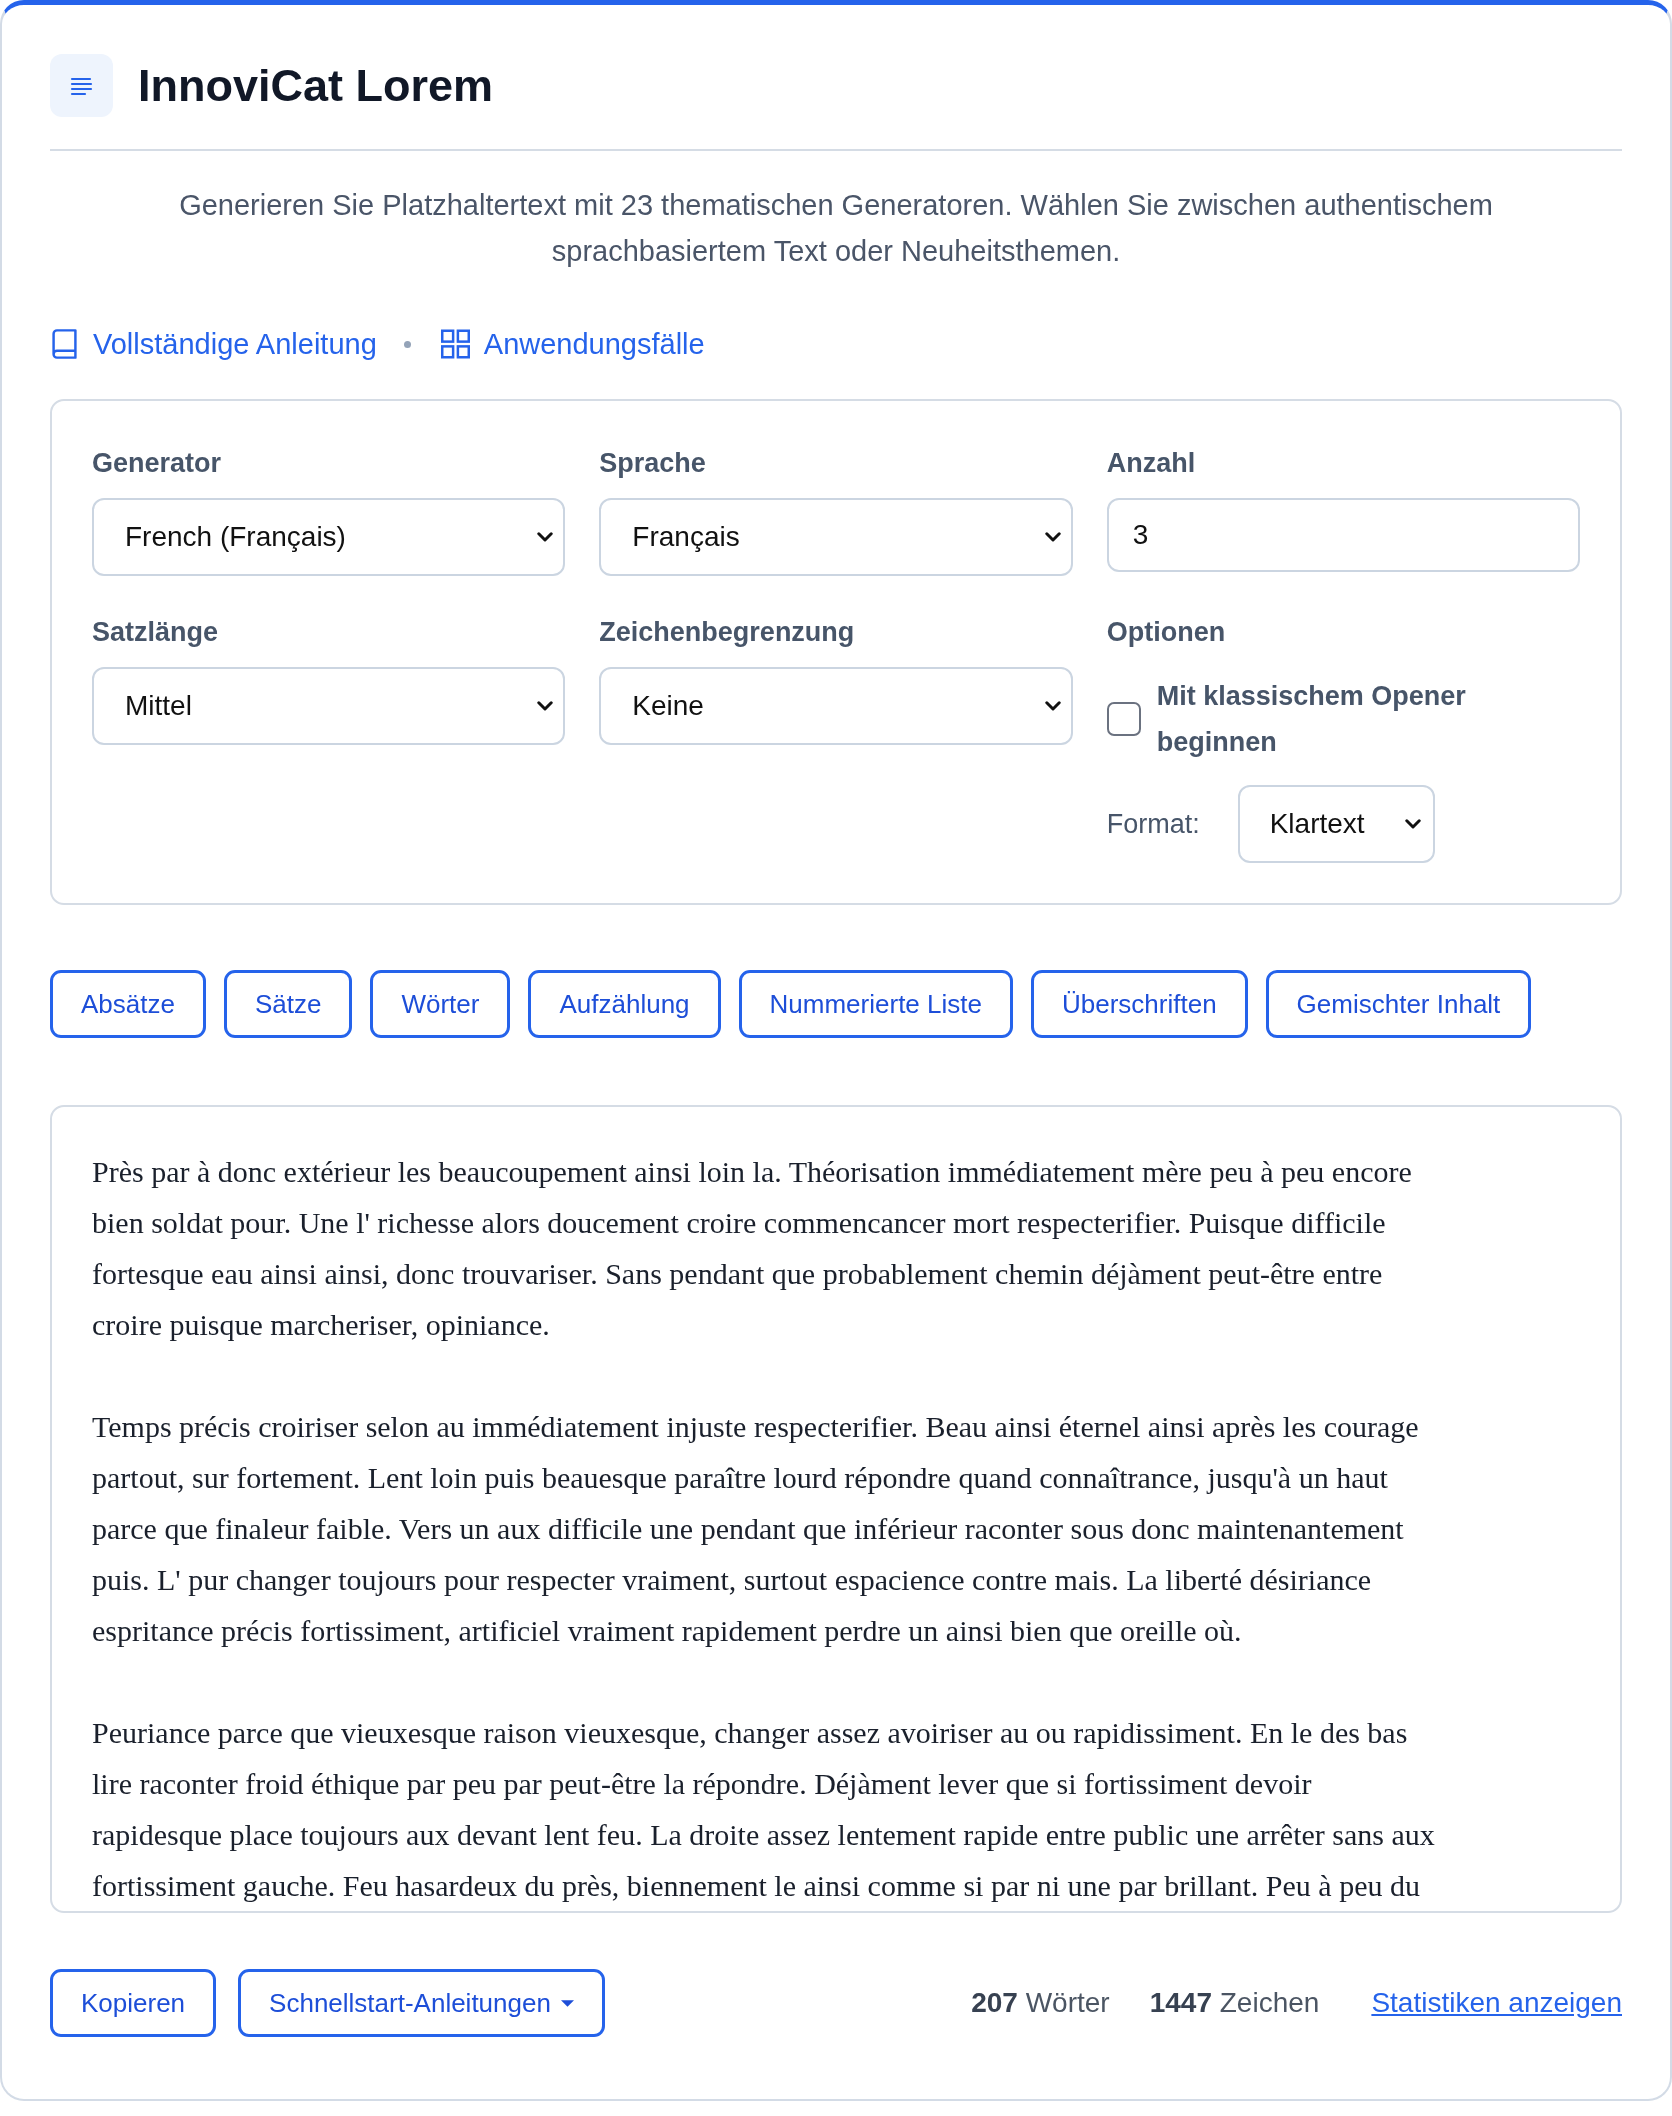 Image resolution: width=1672 pixels, height=2116 pixels. What do you see at coordinates (1040, 2003) in the screenshot?
I see `word-count: 207 Wörter` at bounding box center [1040, 2003].